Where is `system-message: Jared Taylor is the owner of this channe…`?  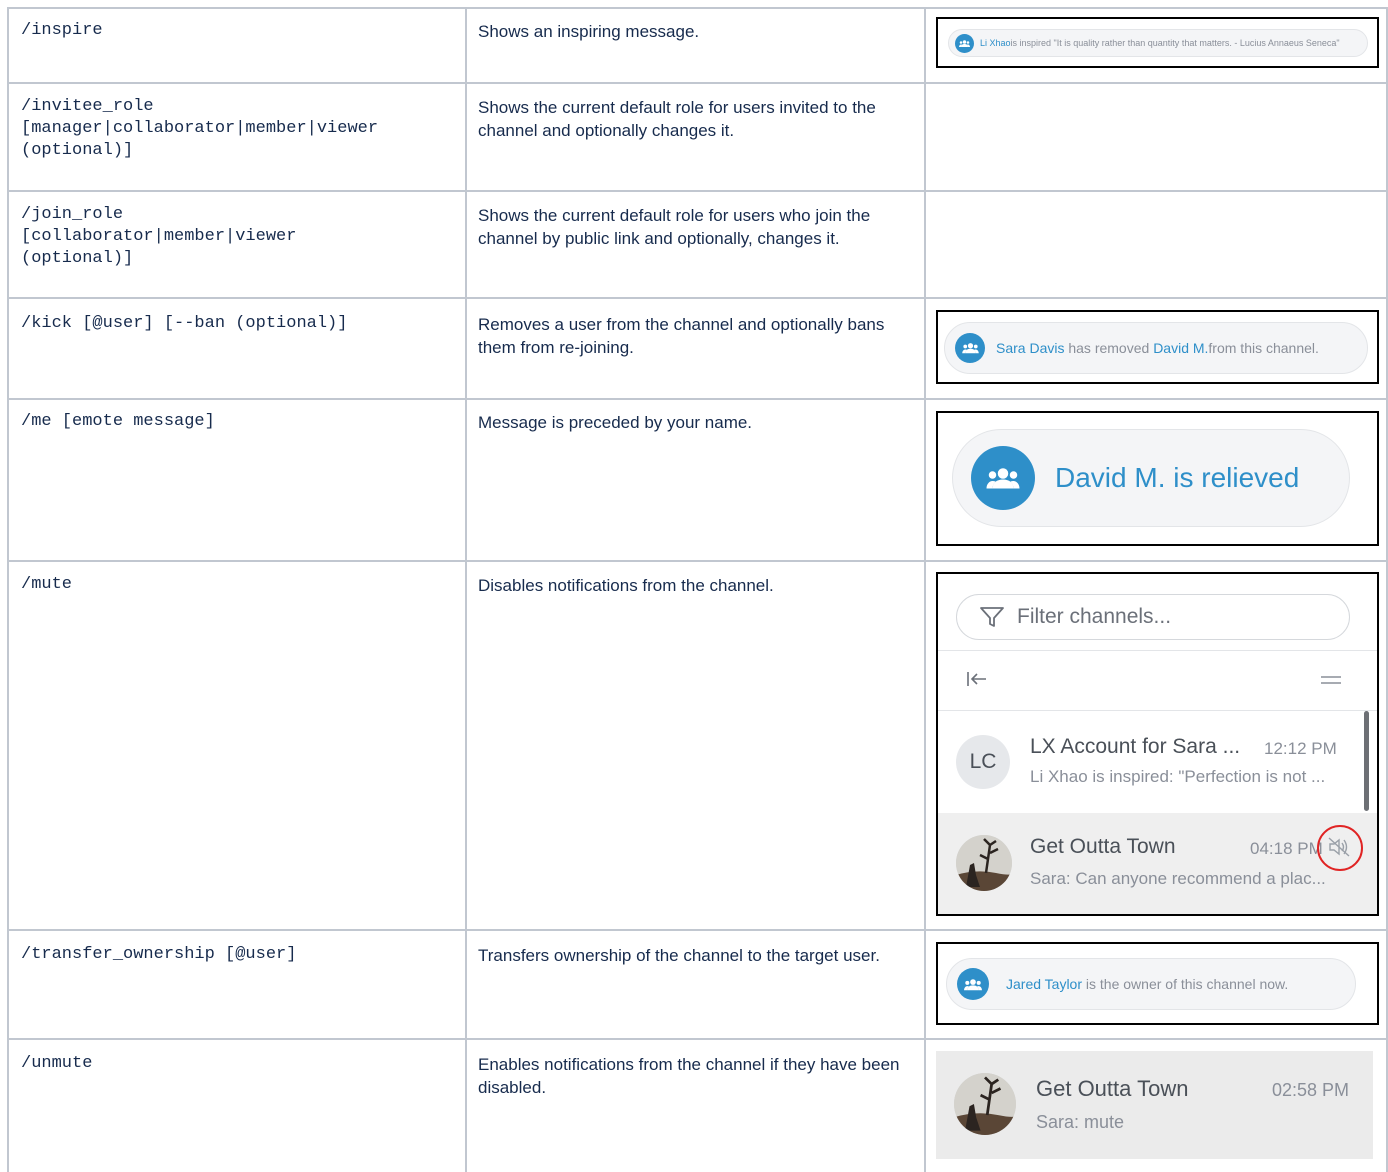 system-message: Jared Taylor is the owner of this channe… is located at coordinates (1151, 984).